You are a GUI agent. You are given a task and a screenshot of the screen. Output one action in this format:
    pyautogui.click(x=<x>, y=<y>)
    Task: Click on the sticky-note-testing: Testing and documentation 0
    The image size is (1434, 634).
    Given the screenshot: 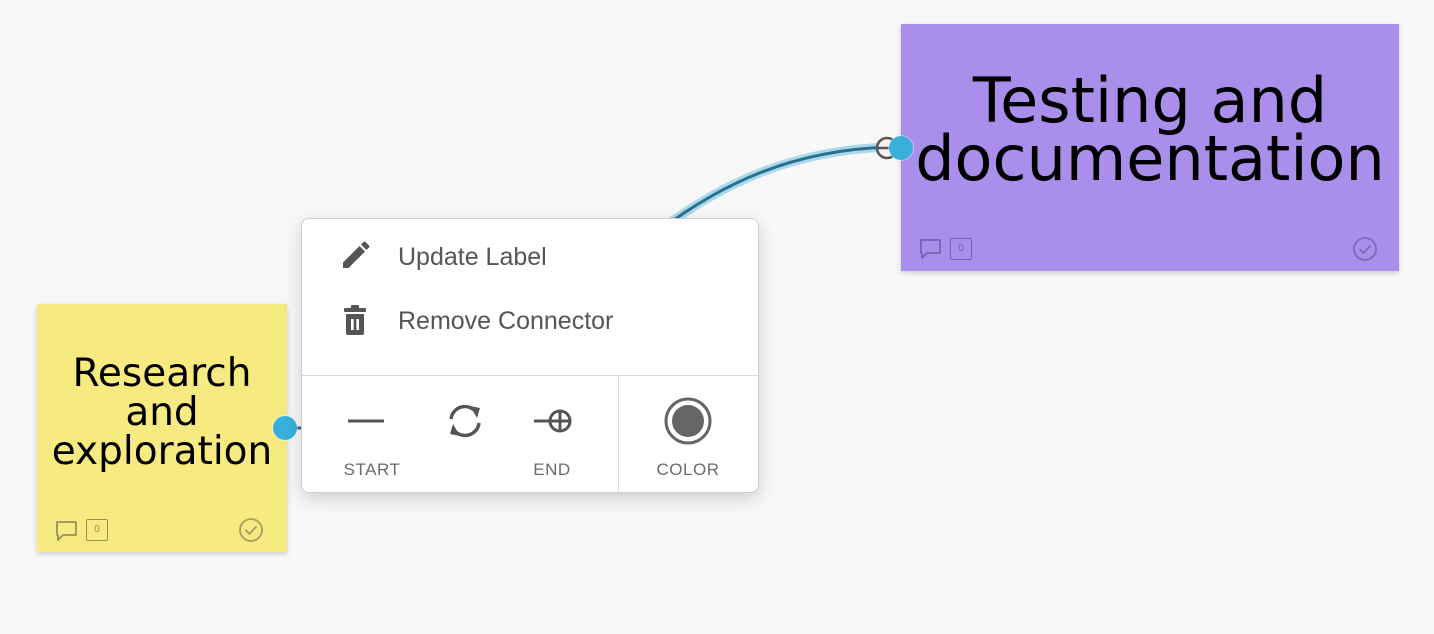 What is the action you would take?
    pyautogui.click(x=1150, y=147)
    